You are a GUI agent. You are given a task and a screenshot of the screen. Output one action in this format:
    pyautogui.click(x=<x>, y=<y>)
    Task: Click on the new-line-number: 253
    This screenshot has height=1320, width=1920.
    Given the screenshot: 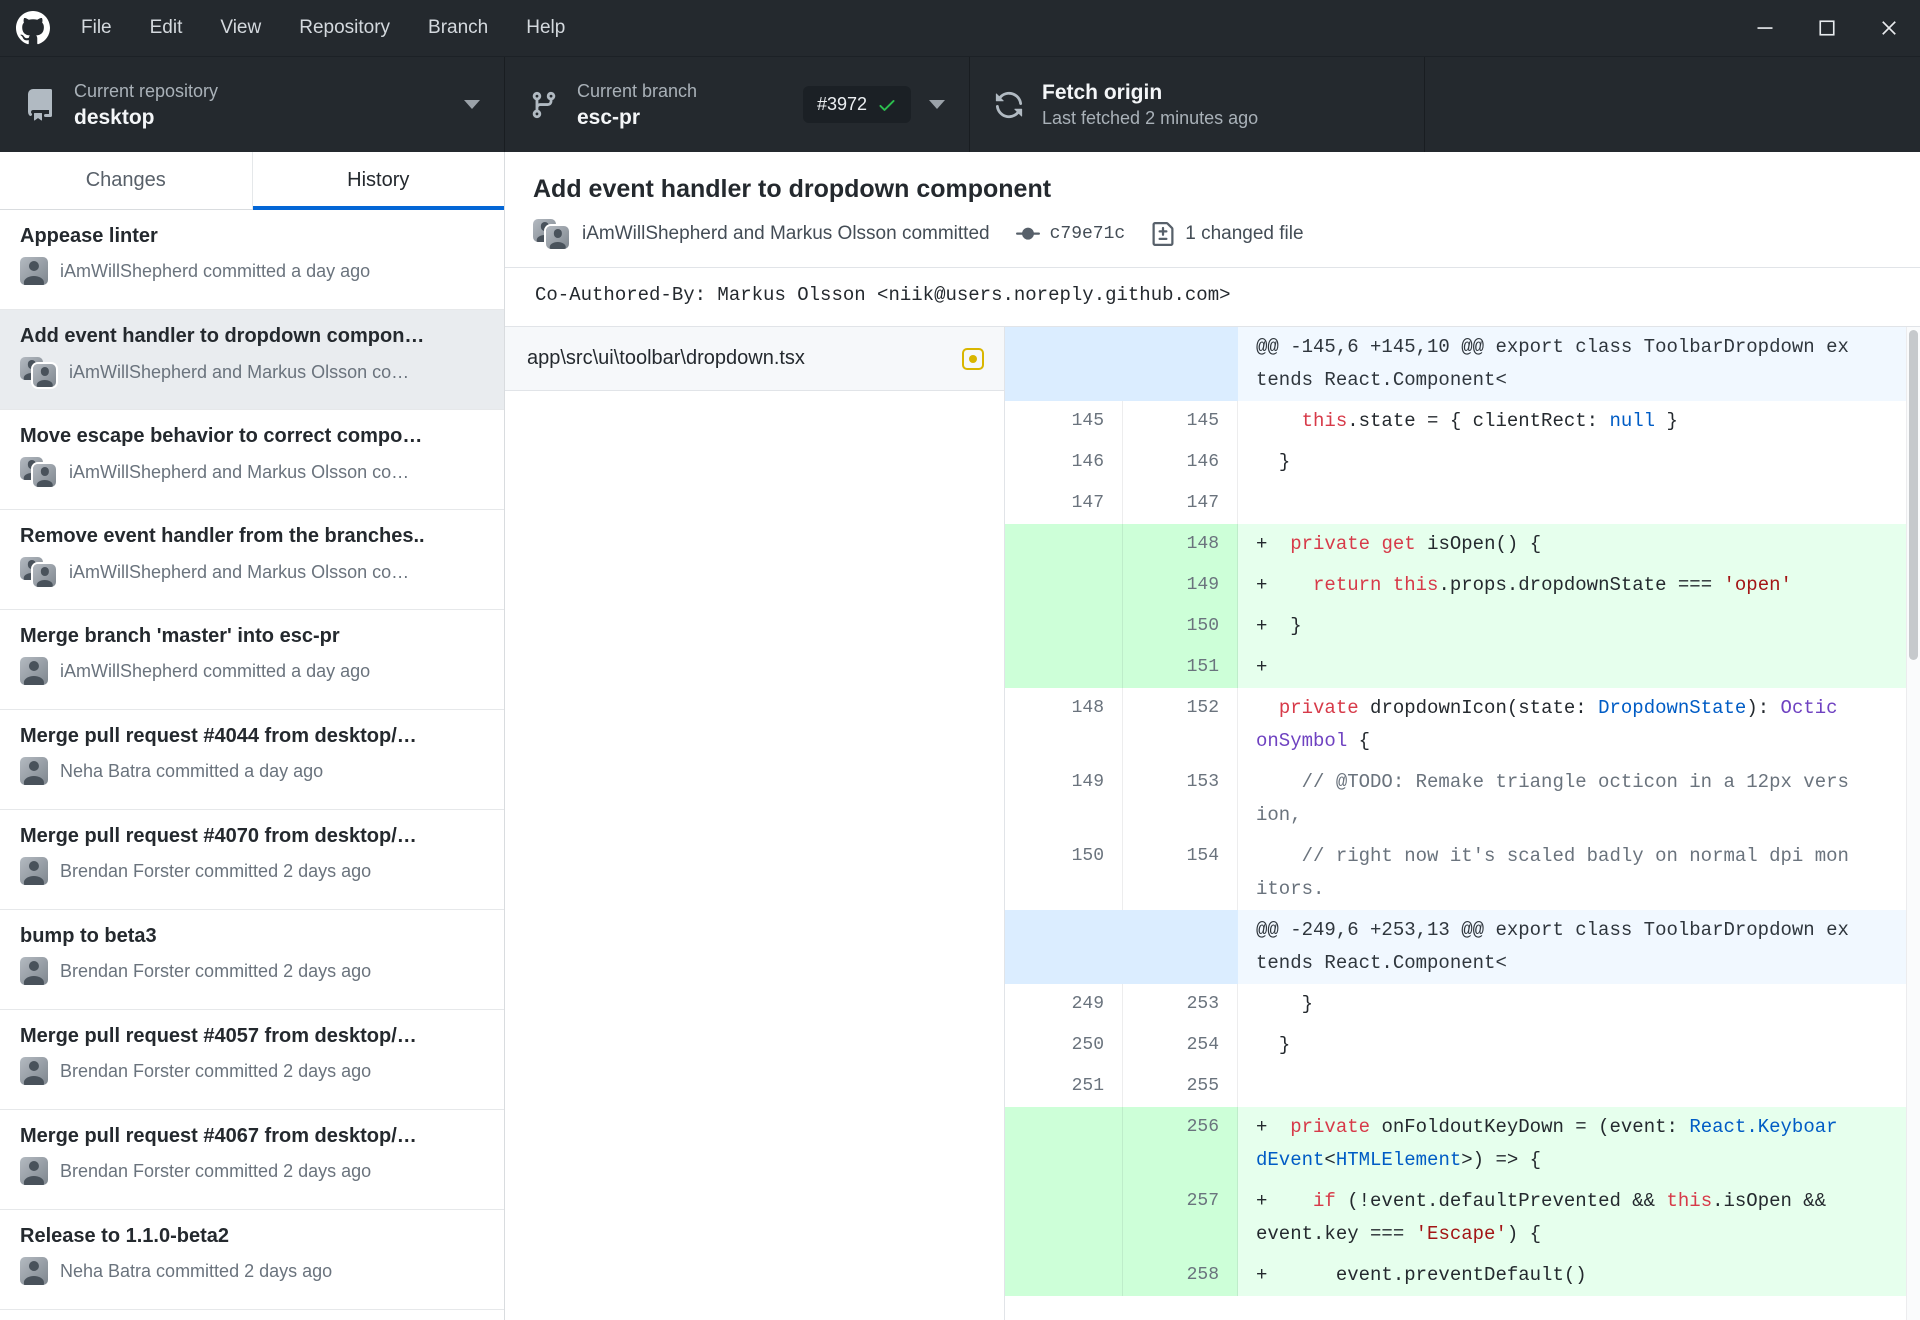 What is the action you would take?
    pyautogui.click(x=1180, y=1004)
    